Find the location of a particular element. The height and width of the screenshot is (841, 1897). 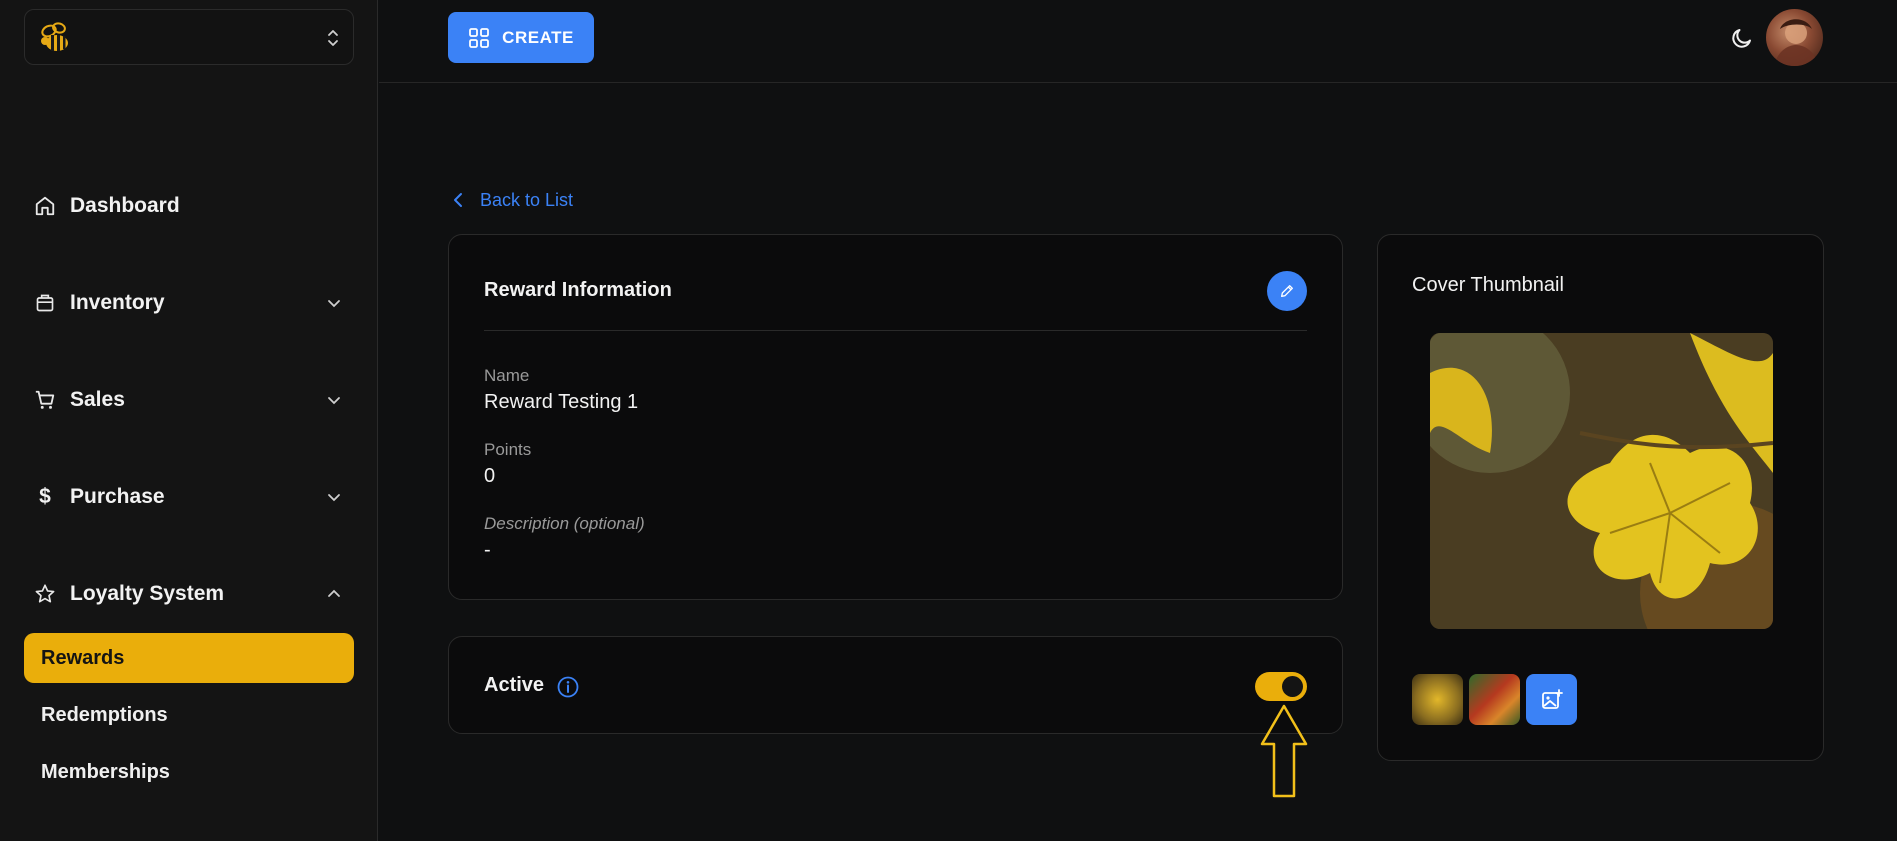

sidebar-subitem-redemptions: Redemptions is located at coordinates (189, 715).